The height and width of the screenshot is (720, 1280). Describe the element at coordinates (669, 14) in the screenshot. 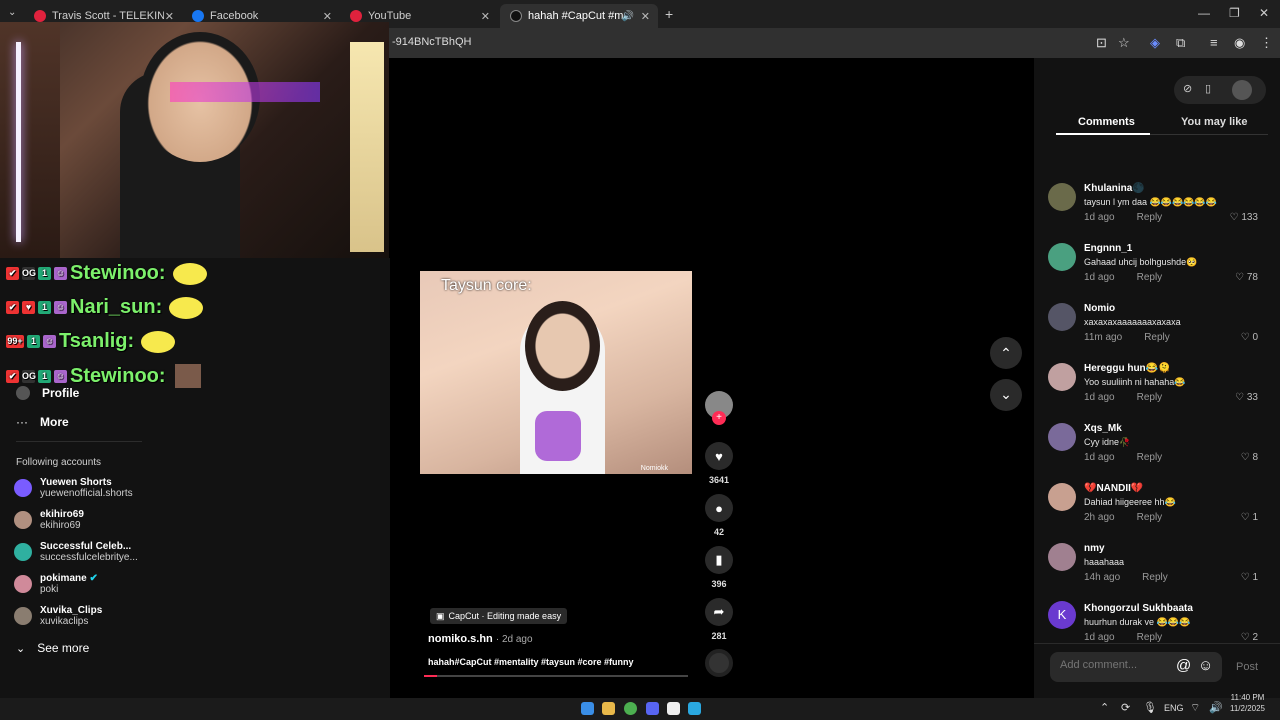

I see `new-tab-plus-icon: +` at that location.